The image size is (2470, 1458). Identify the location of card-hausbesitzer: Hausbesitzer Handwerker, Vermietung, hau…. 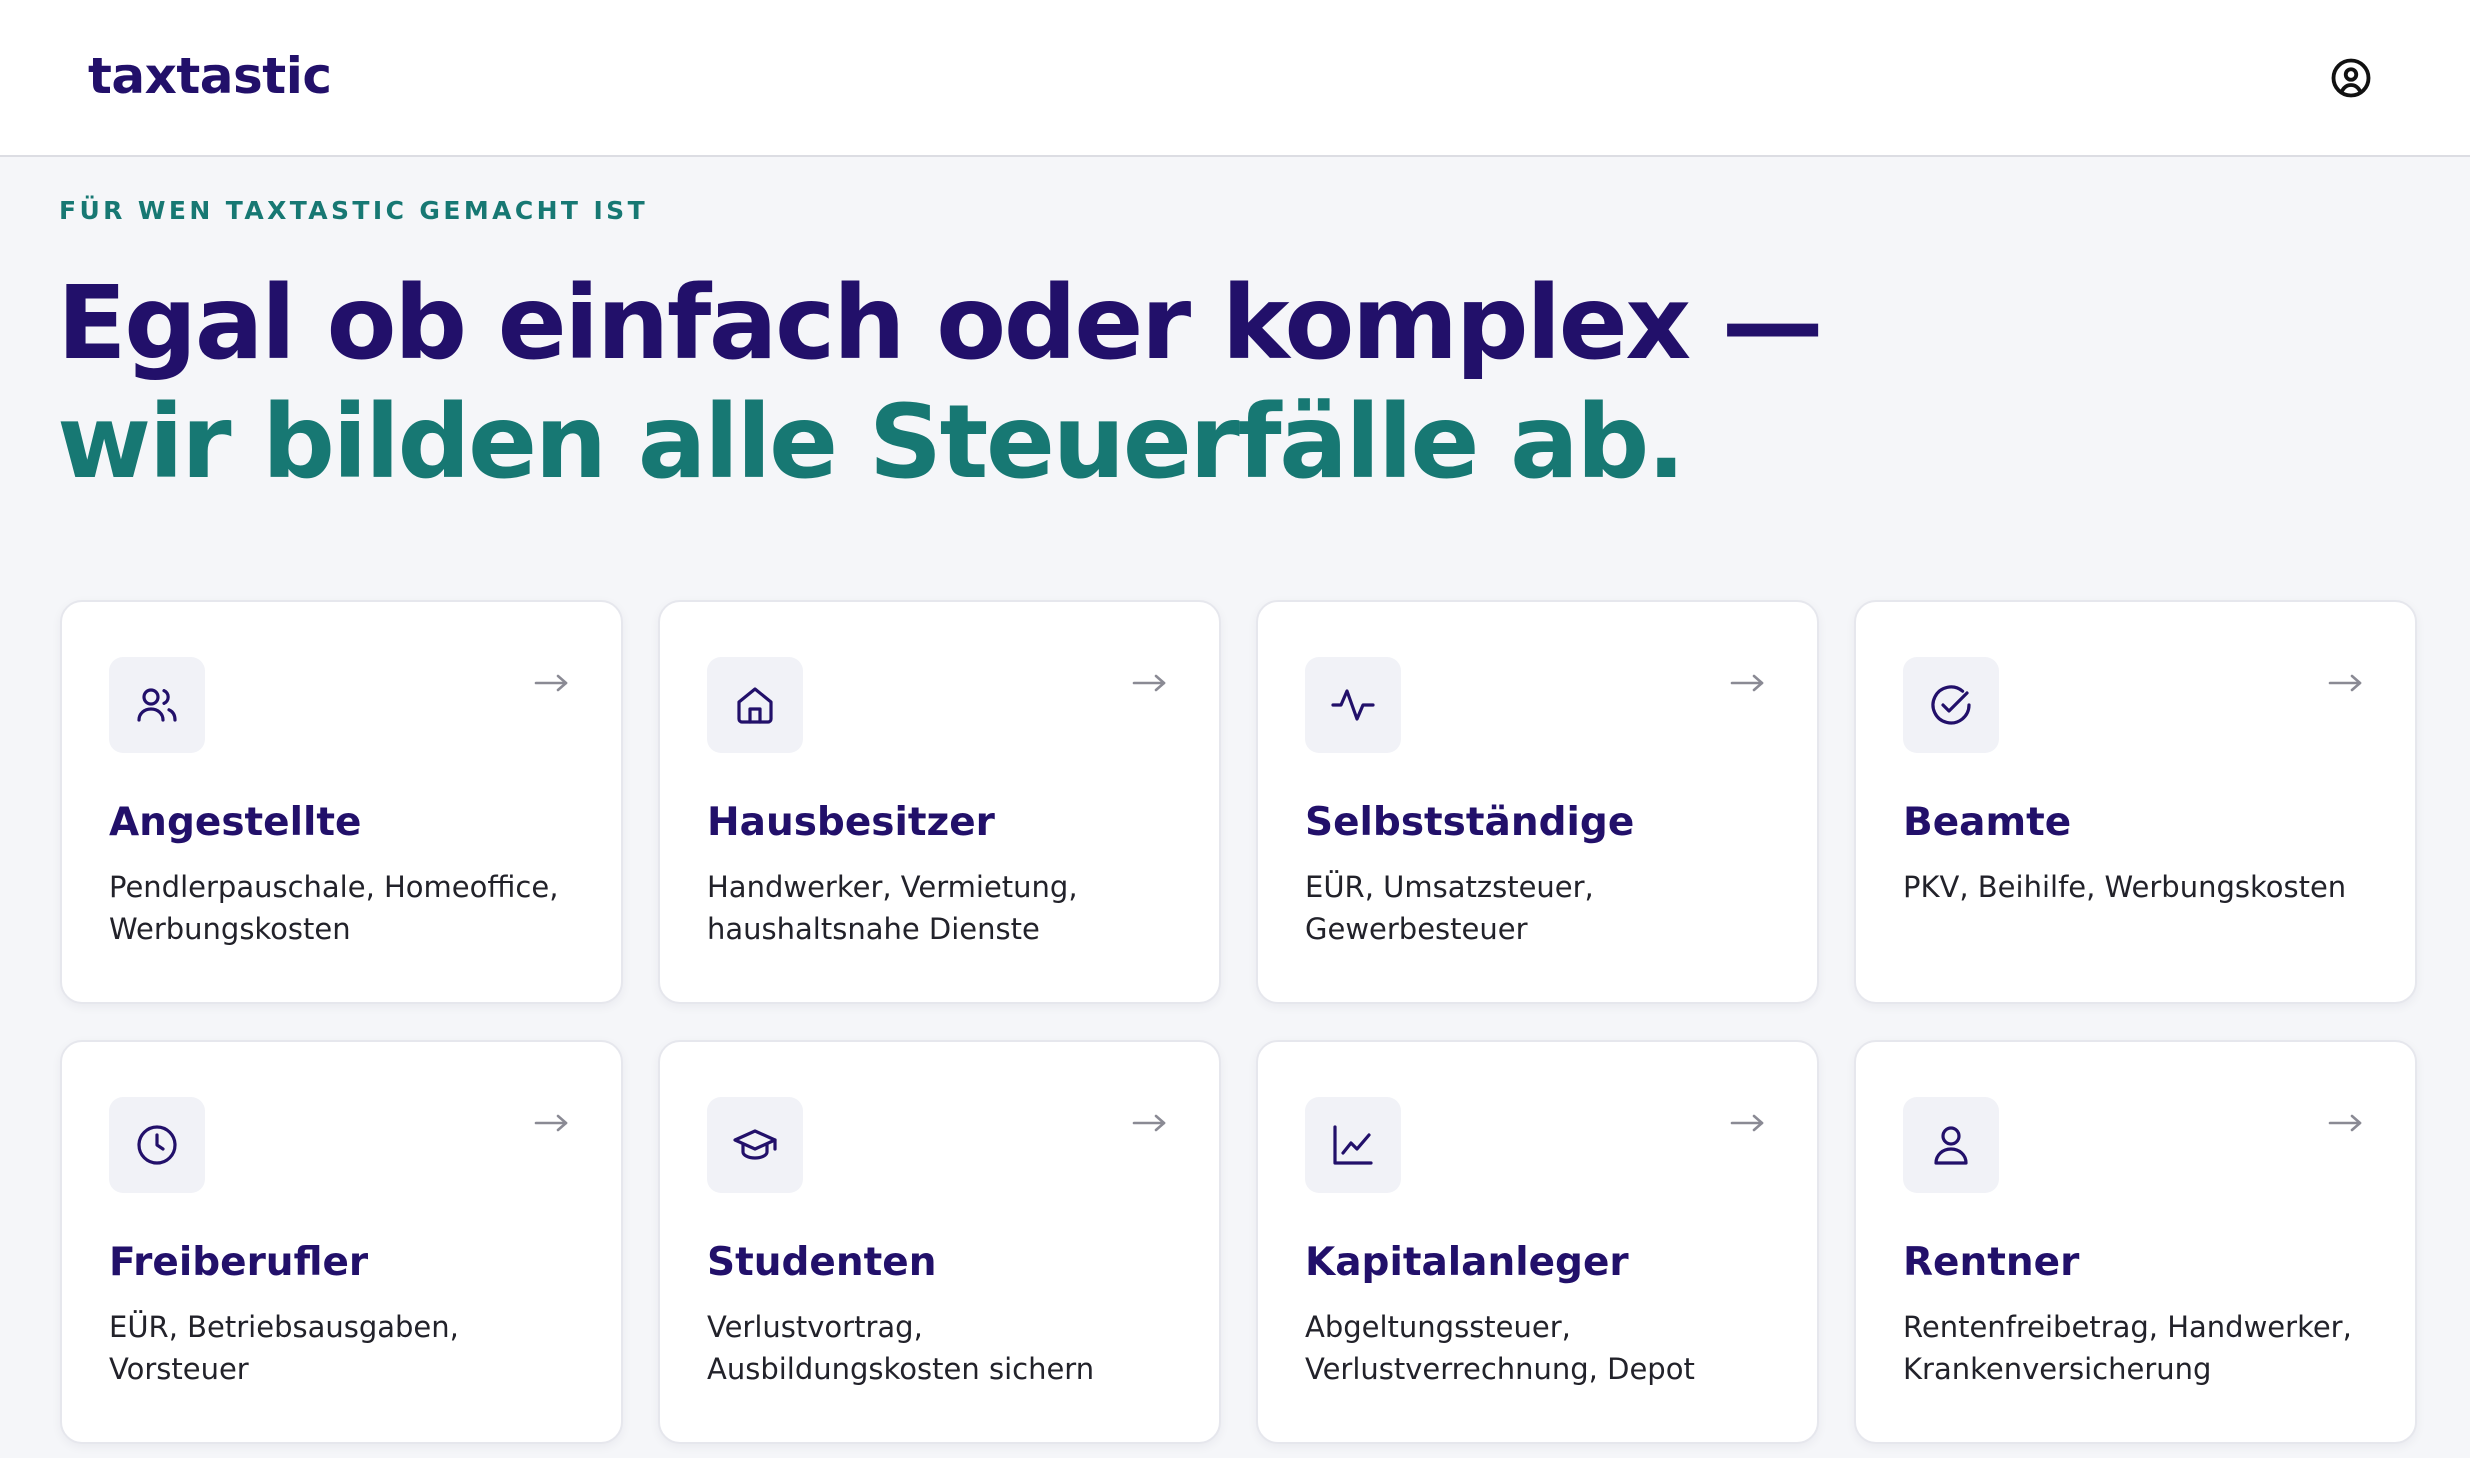
(939, 802).